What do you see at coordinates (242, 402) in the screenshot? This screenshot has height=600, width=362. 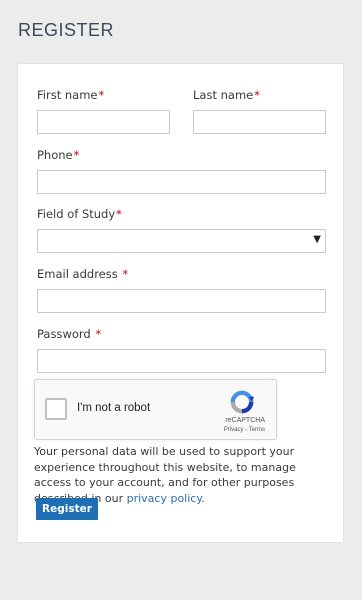 I see `recaptcha-logo-icon` at bounding box center [242, 402].